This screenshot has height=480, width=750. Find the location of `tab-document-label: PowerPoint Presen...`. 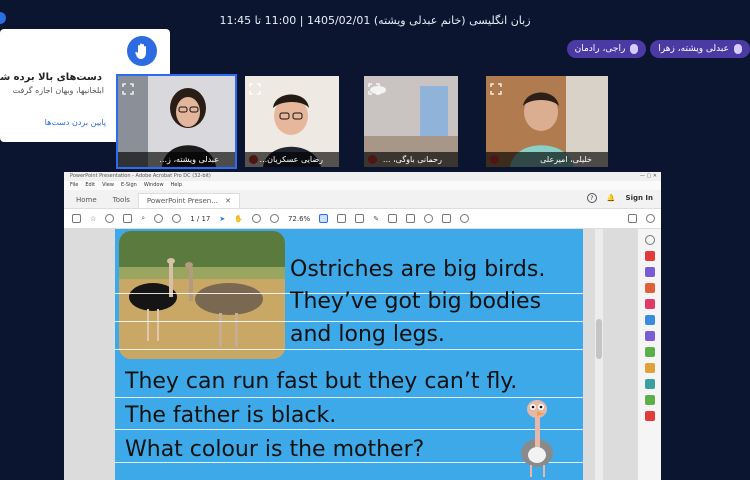

tab-document-label: PowerPoint Presen... is located at coordinates (182, 201).